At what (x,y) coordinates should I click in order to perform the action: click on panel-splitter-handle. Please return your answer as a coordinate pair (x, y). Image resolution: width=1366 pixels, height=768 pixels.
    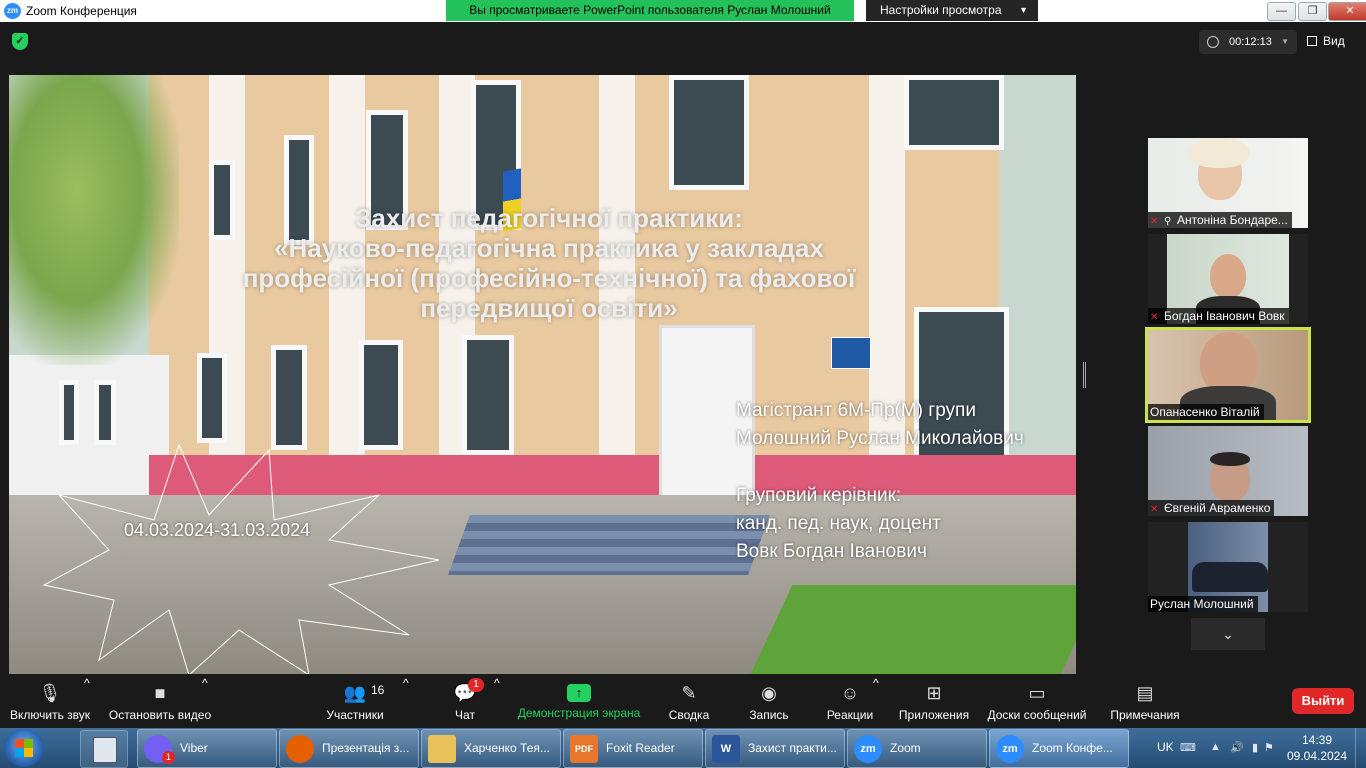
    Looking at the image, I should click on (1084, 375).